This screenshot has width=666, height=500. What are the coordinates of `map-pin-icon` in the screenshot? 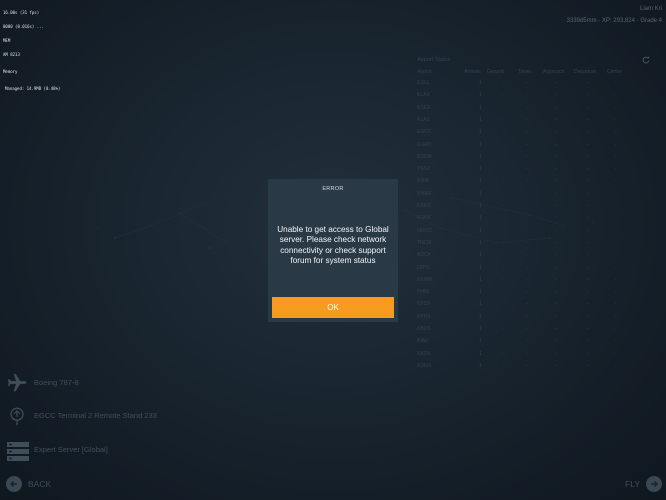 It's located at (17, 416).